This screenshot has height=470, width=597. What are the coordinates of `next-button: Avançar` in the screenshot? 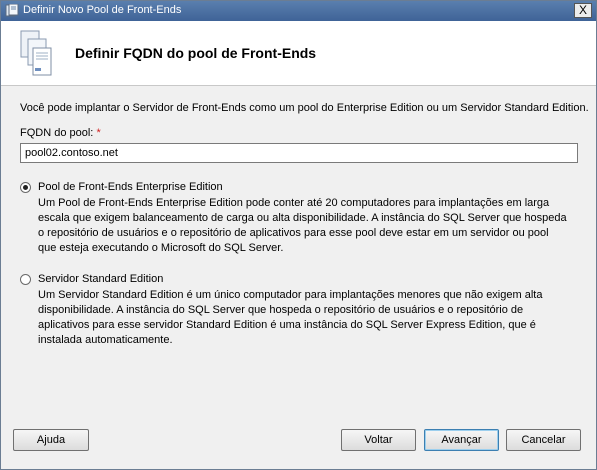 It's located at (461, 440).